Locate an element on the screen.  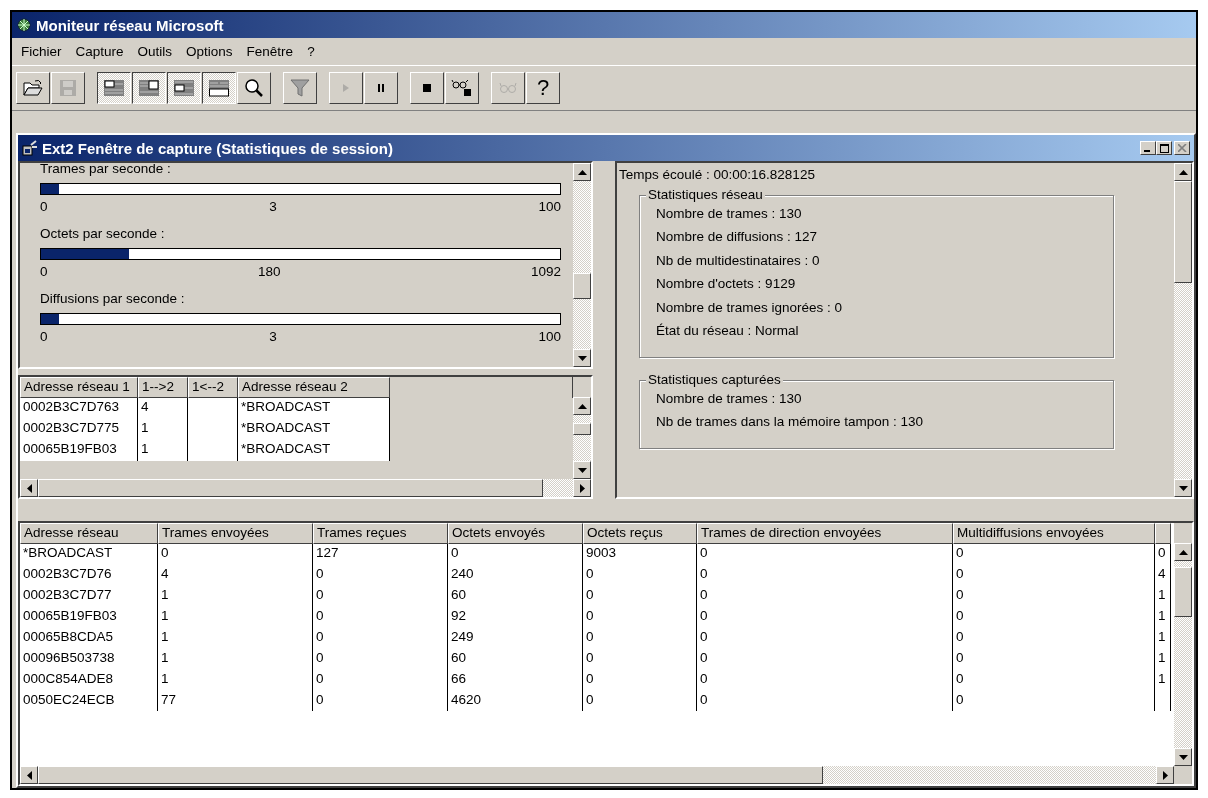
left-arrow-icon is located at coordinates (29, 488).